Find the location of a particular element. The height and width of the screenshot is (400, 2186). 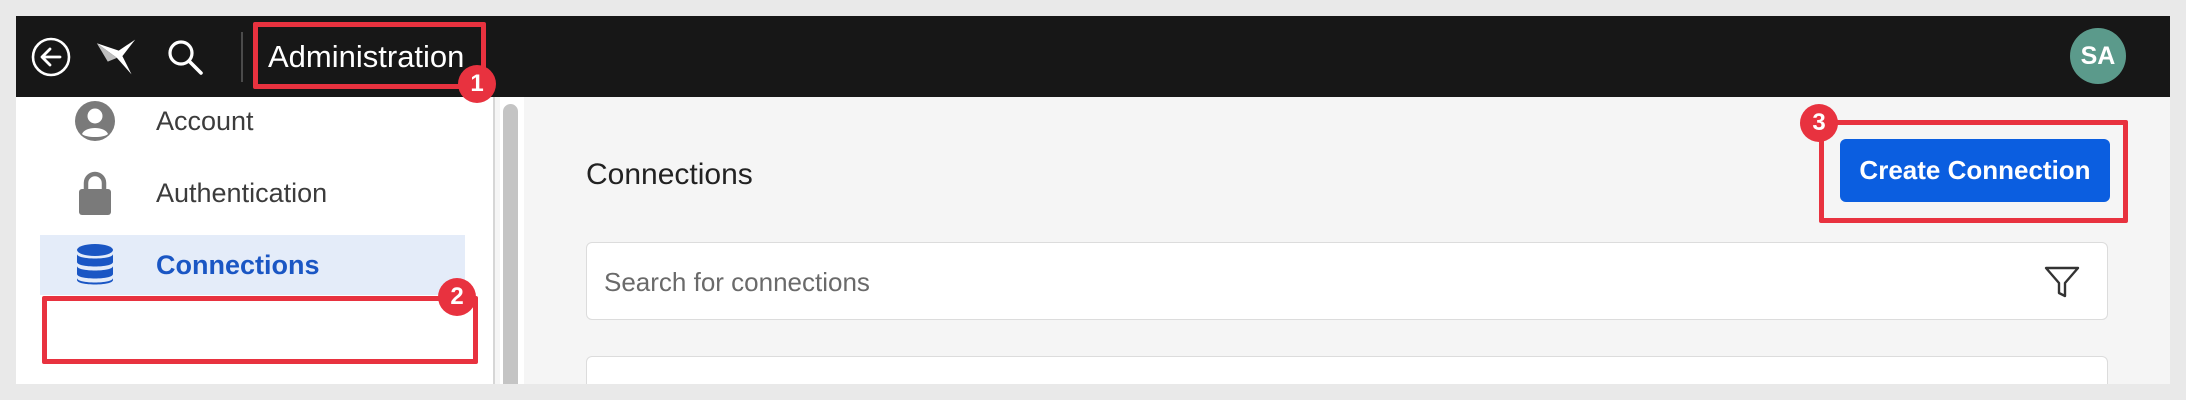

sidebar-item-label: Connections is located at coordinates (238, 264).